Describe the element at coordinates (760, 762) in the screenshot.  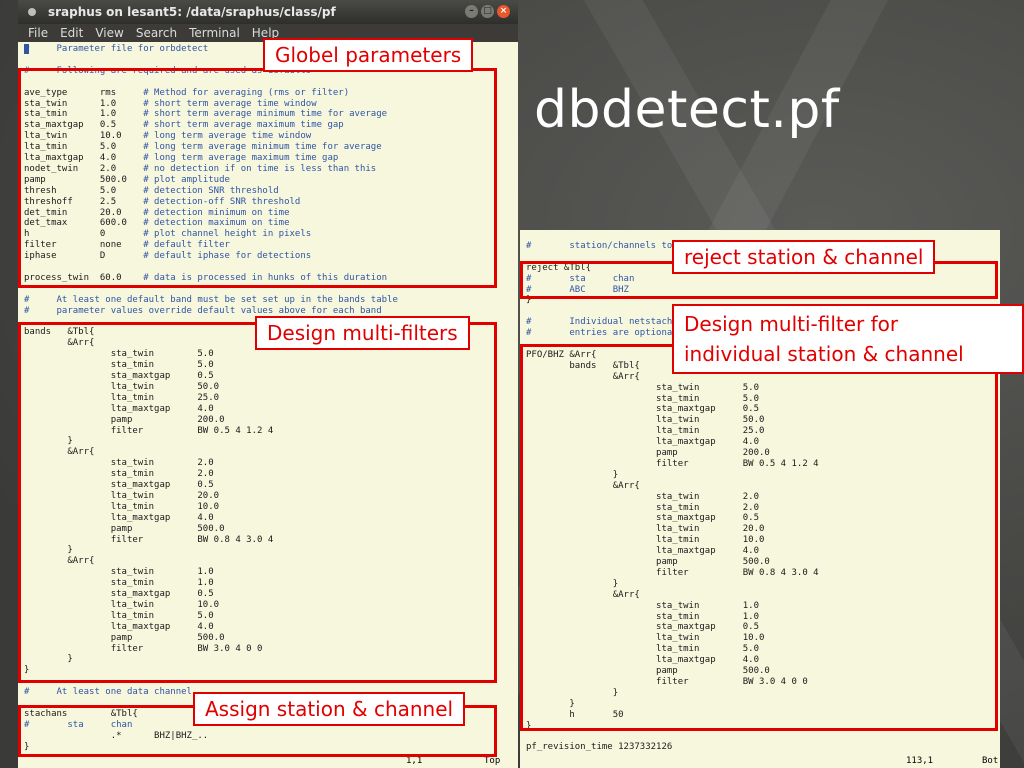
I see `editor-statusbar-2: 113,1 Bot` at that location.